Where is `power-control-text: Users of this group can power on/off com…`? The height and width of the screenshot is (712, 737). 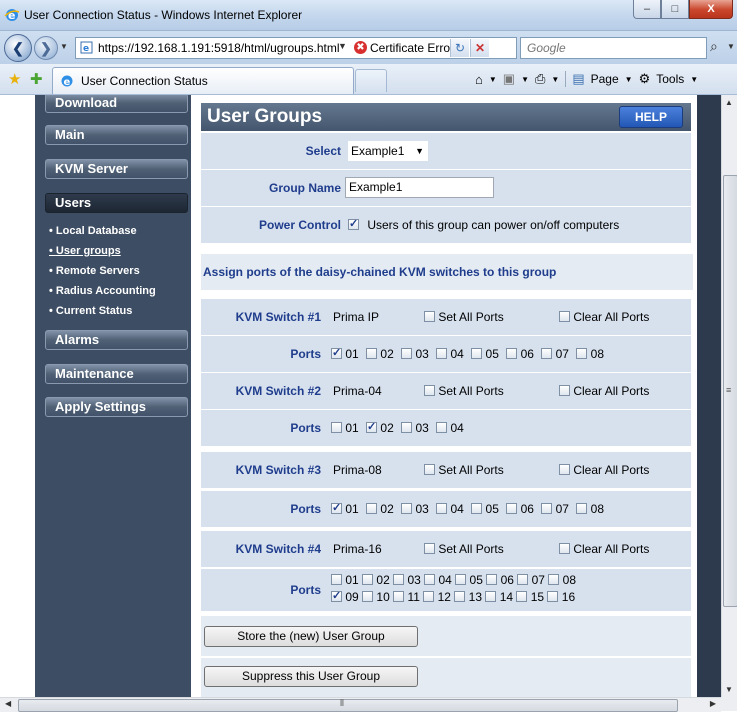
power-control-text: Users of this group can power on/off com… is located at coordinates (493, 225).